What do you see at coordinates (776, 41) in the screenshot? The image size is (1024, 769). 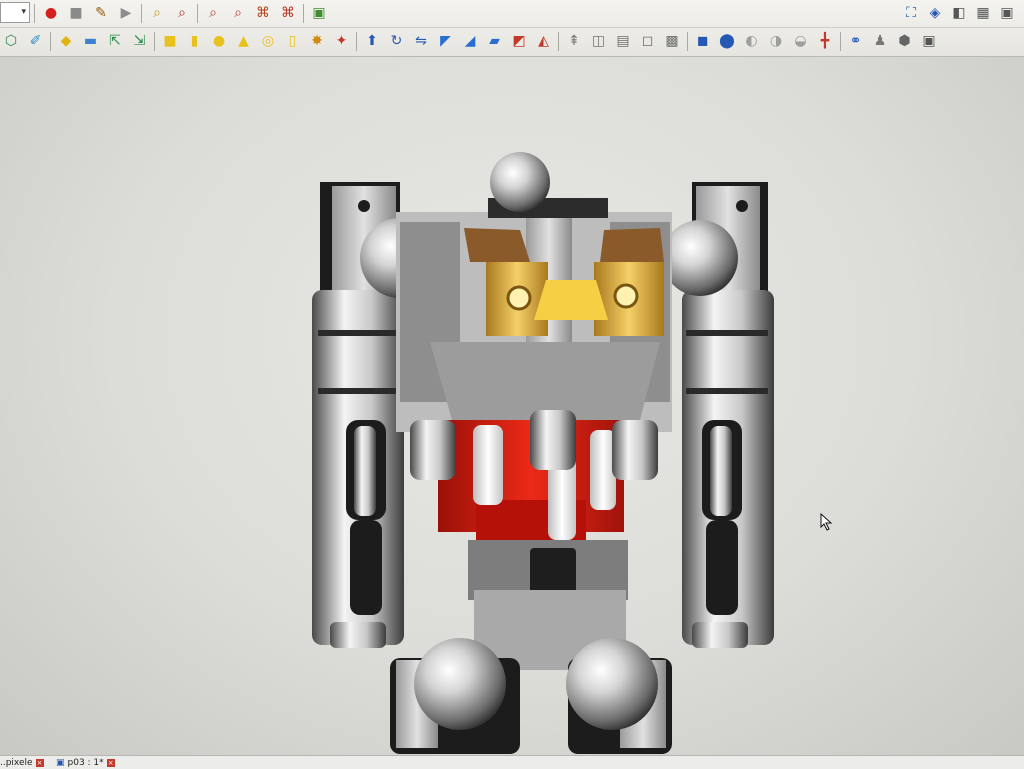 I see `part-fuse-icon: ◑` at bounding box center [776, 41].